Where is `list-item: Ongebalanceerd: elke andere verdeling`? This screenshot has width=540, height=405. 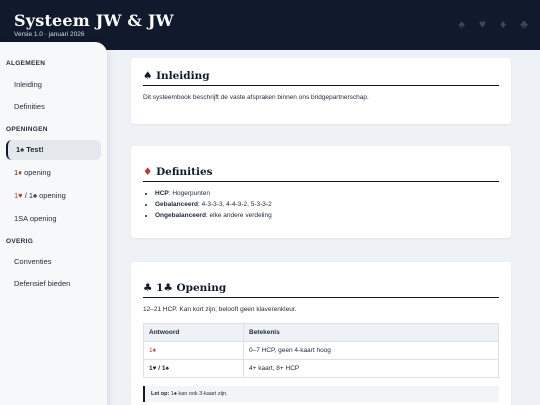
list-item: Ongebalanceerd: elke andere verdeling is located at coordinates (327, 215).